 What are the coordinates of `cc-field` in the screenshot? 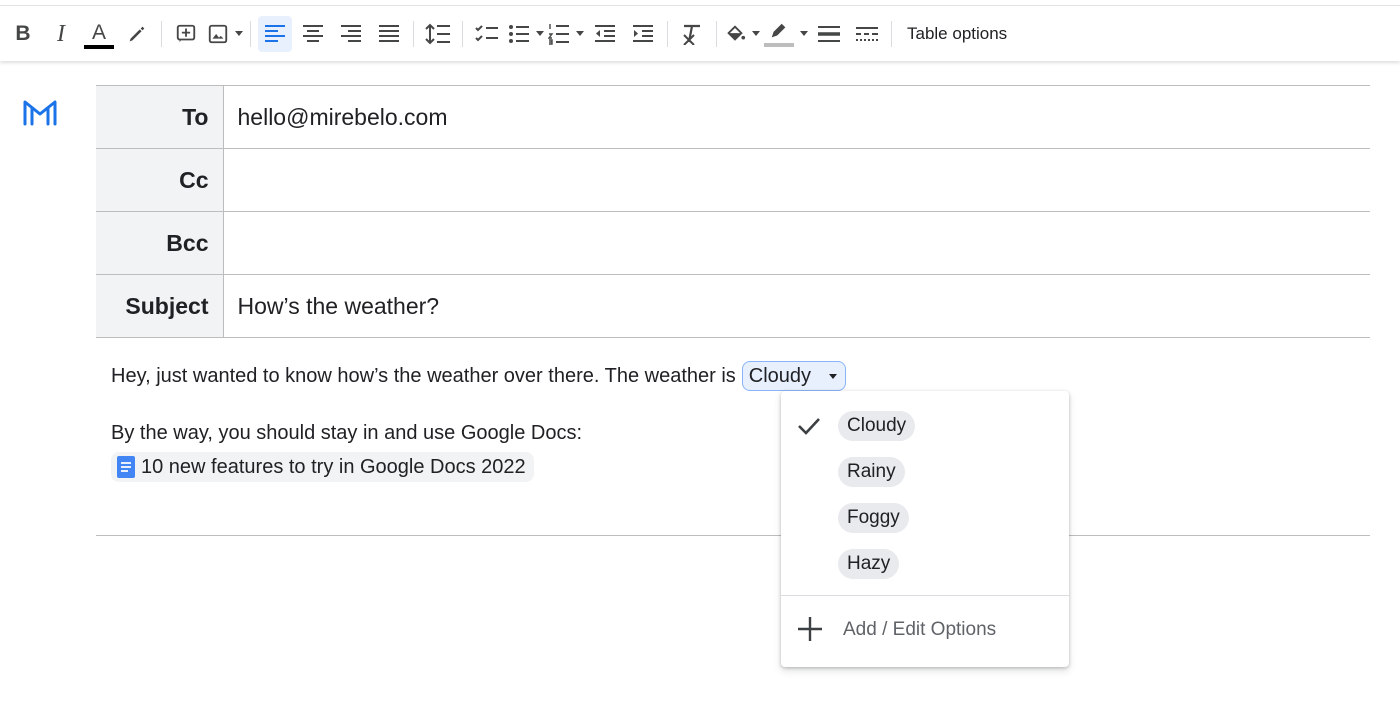 It's located at (796, 180).